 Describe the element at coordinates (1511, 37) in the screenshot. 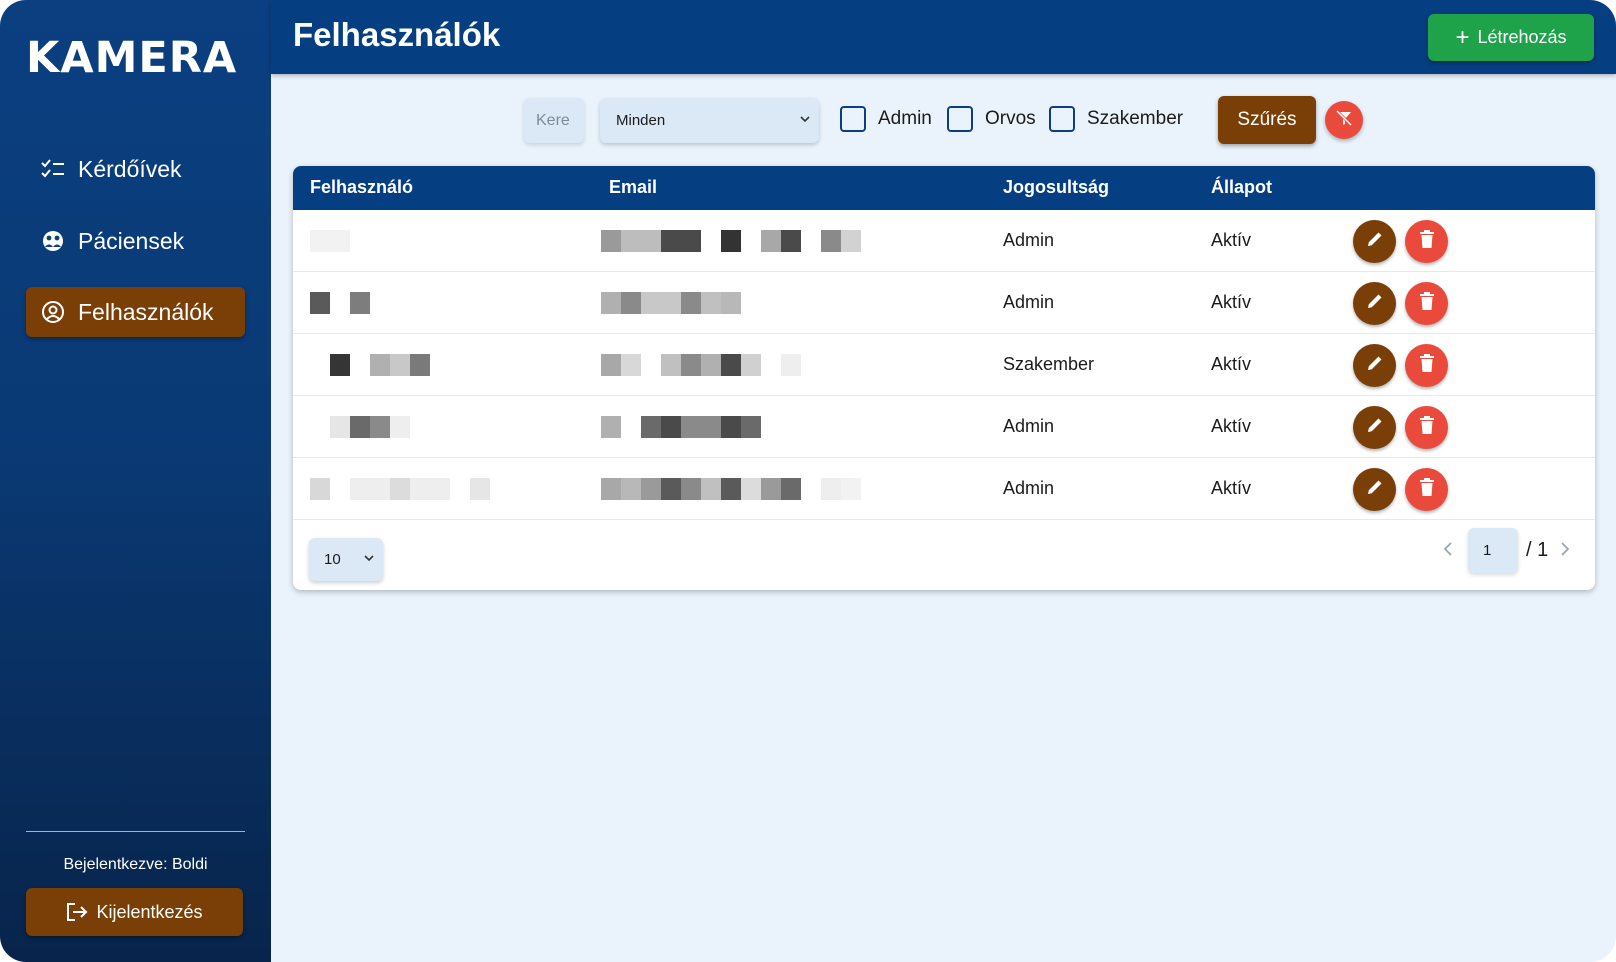

I see `create-button: + Létrehozás` at that location.